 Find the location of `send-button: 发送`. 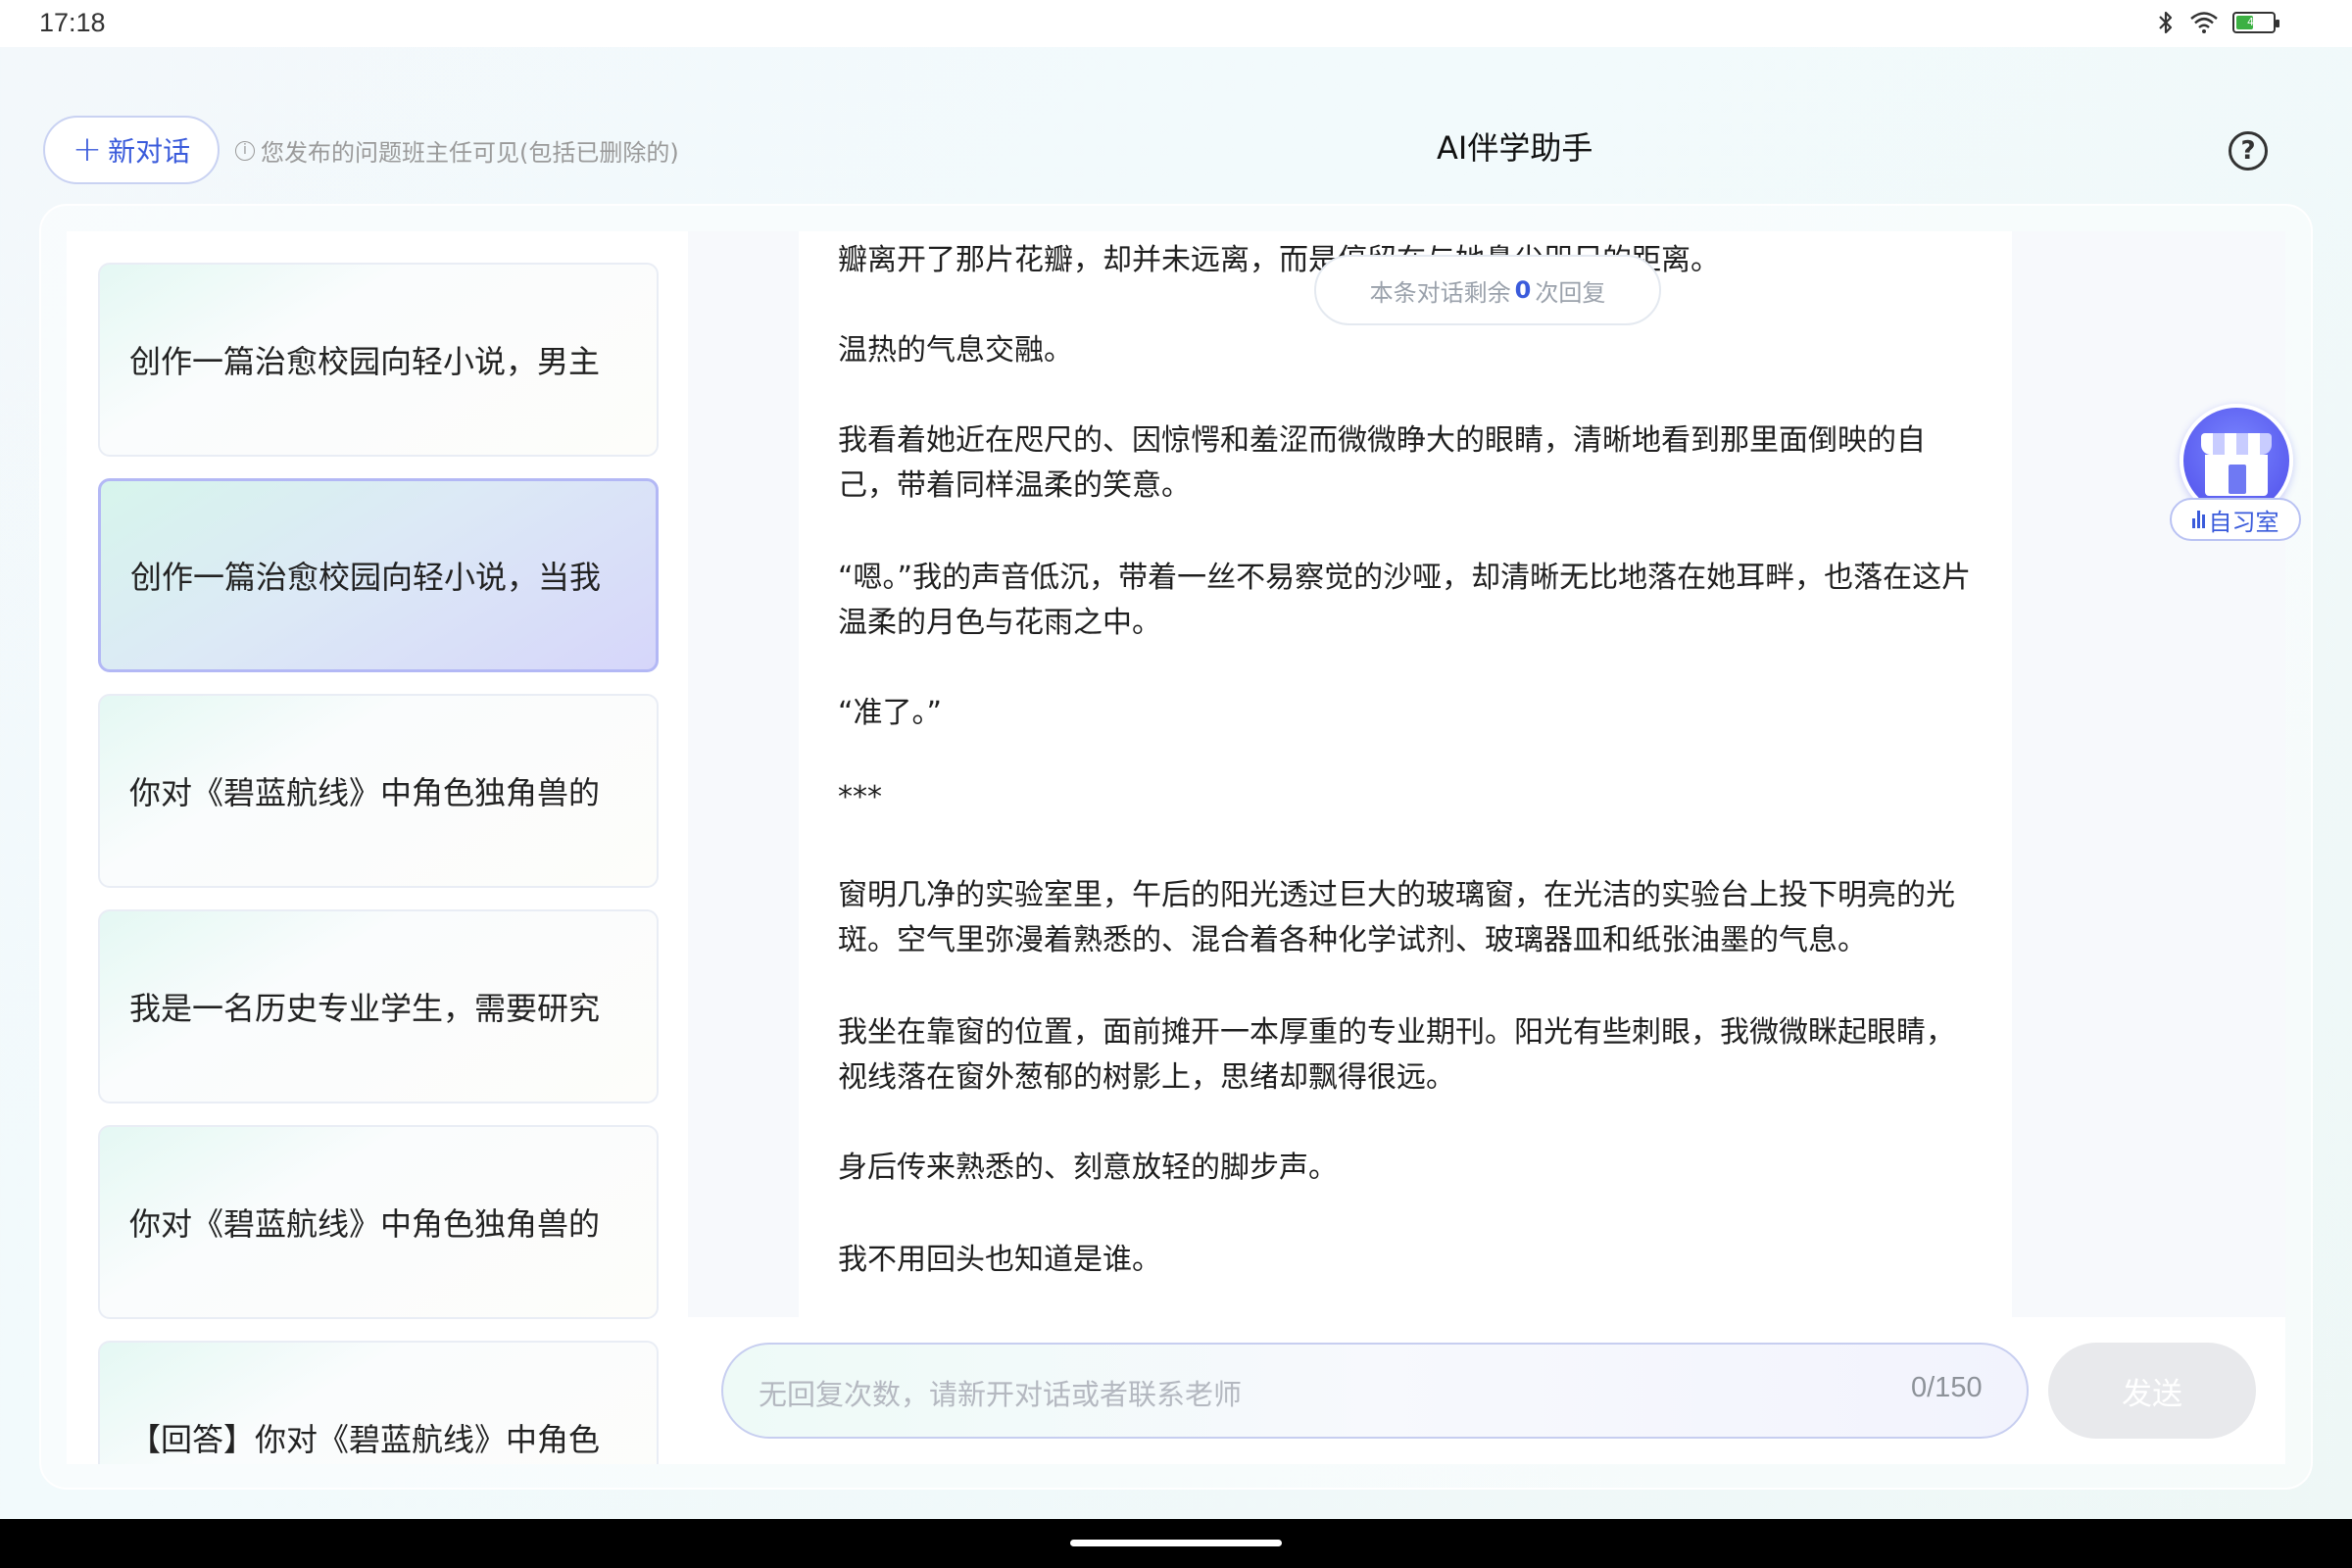

send-button: 发送 is located at coordinates (2152, 1391).